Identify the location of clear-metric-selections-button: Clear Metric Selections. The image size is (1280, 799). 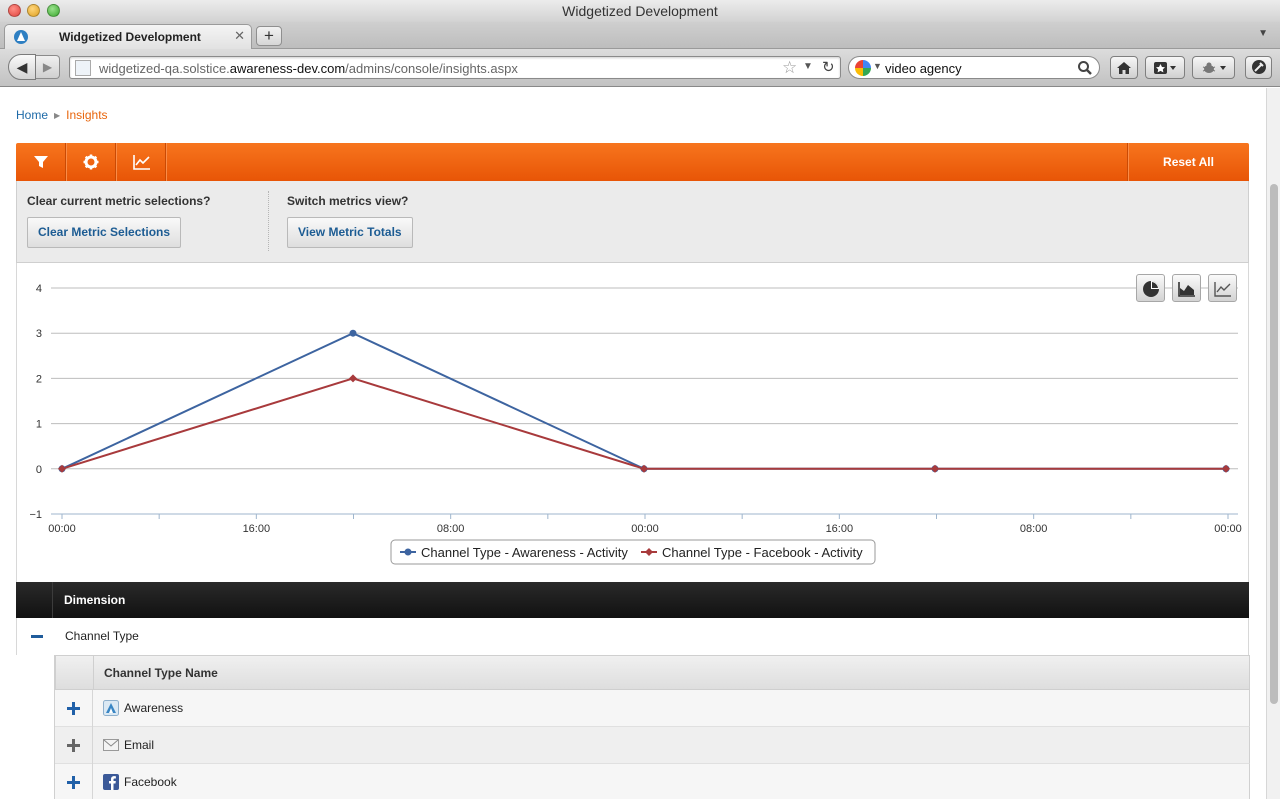
(104, 232).